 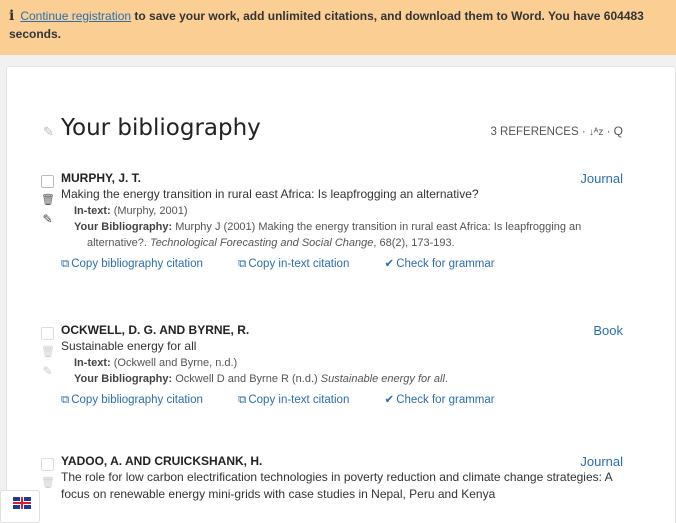 I want to click on reference-type: Book, so click(x=608, y=330).